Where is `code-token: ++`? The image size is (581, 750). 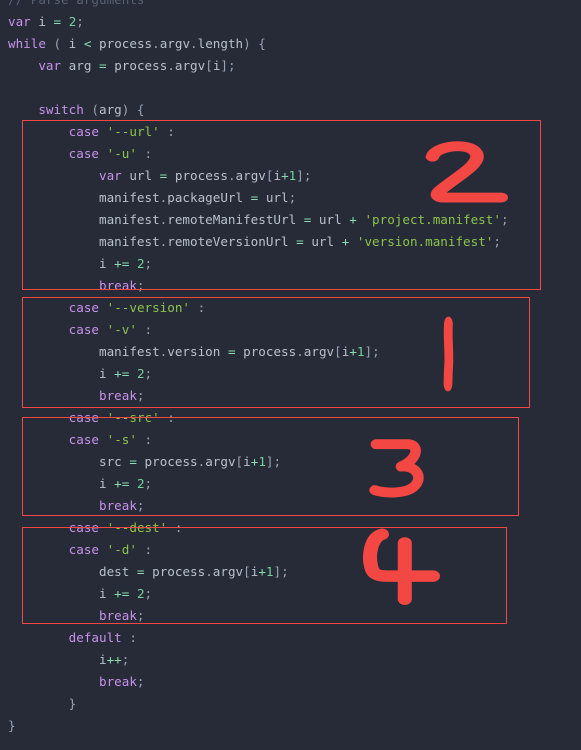
code-token: ++ is located at coordinates (114, 659).